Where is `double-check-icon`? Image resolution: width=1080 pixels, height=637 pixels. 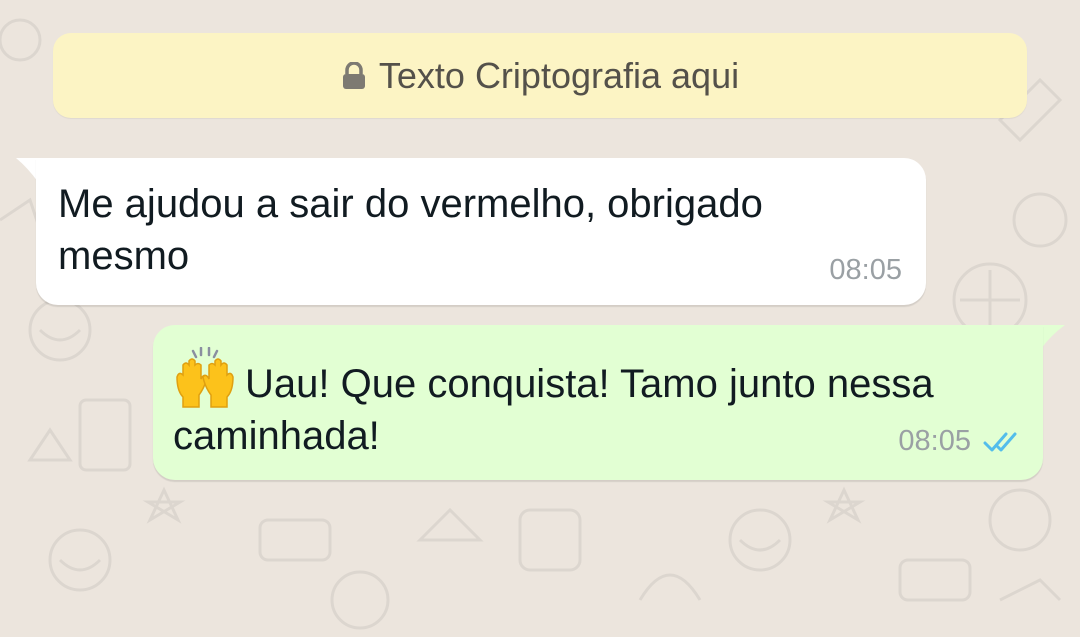
double-check-icon is located at coordinates (1000, 441).